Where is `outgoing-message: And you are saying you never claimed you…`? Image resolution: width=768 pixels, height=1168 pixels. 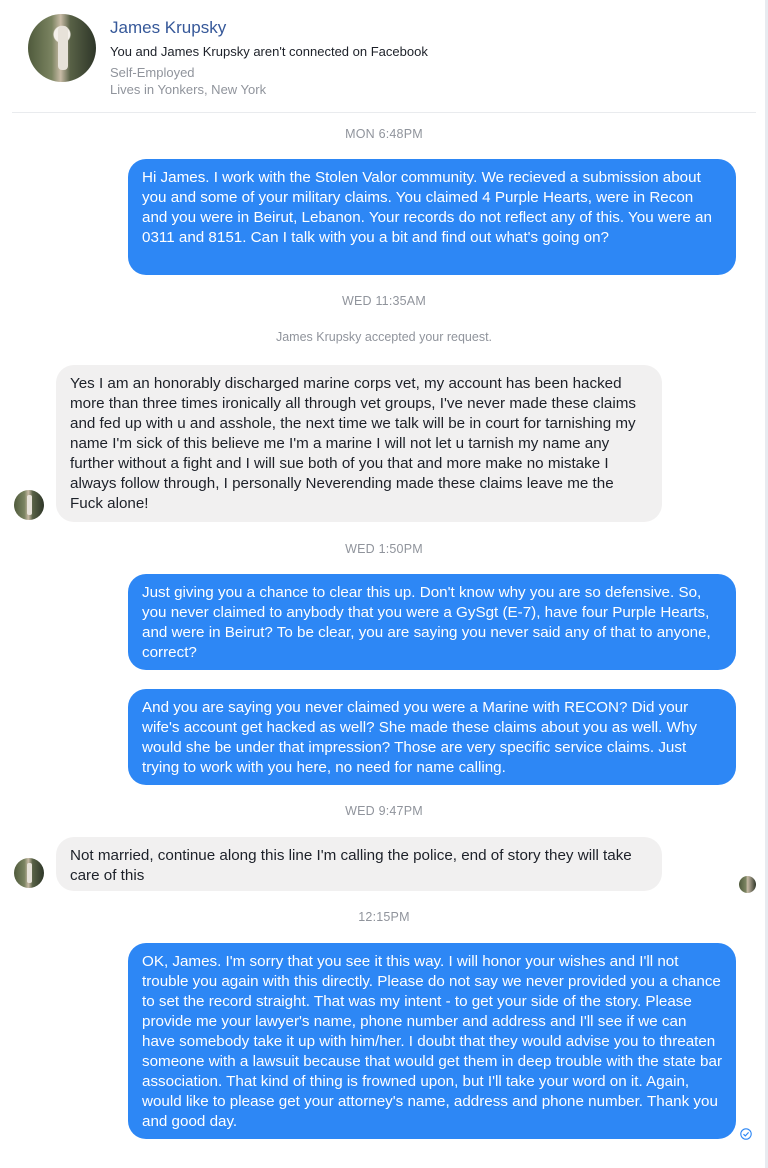
outgoing-message: And you are saying you never claimed you… is located at coordinates (432, 737).